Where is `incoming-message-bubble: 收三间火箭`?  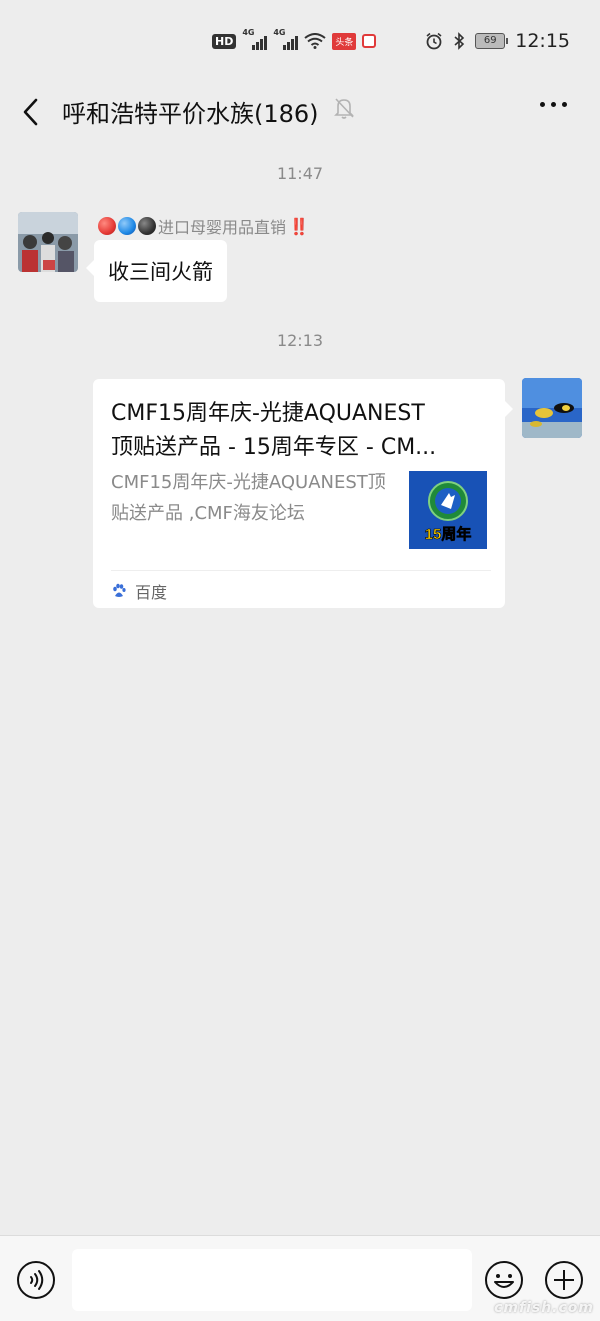
incoming-message-bubble: 收三间火箭 is located at coordinates (156, 271).